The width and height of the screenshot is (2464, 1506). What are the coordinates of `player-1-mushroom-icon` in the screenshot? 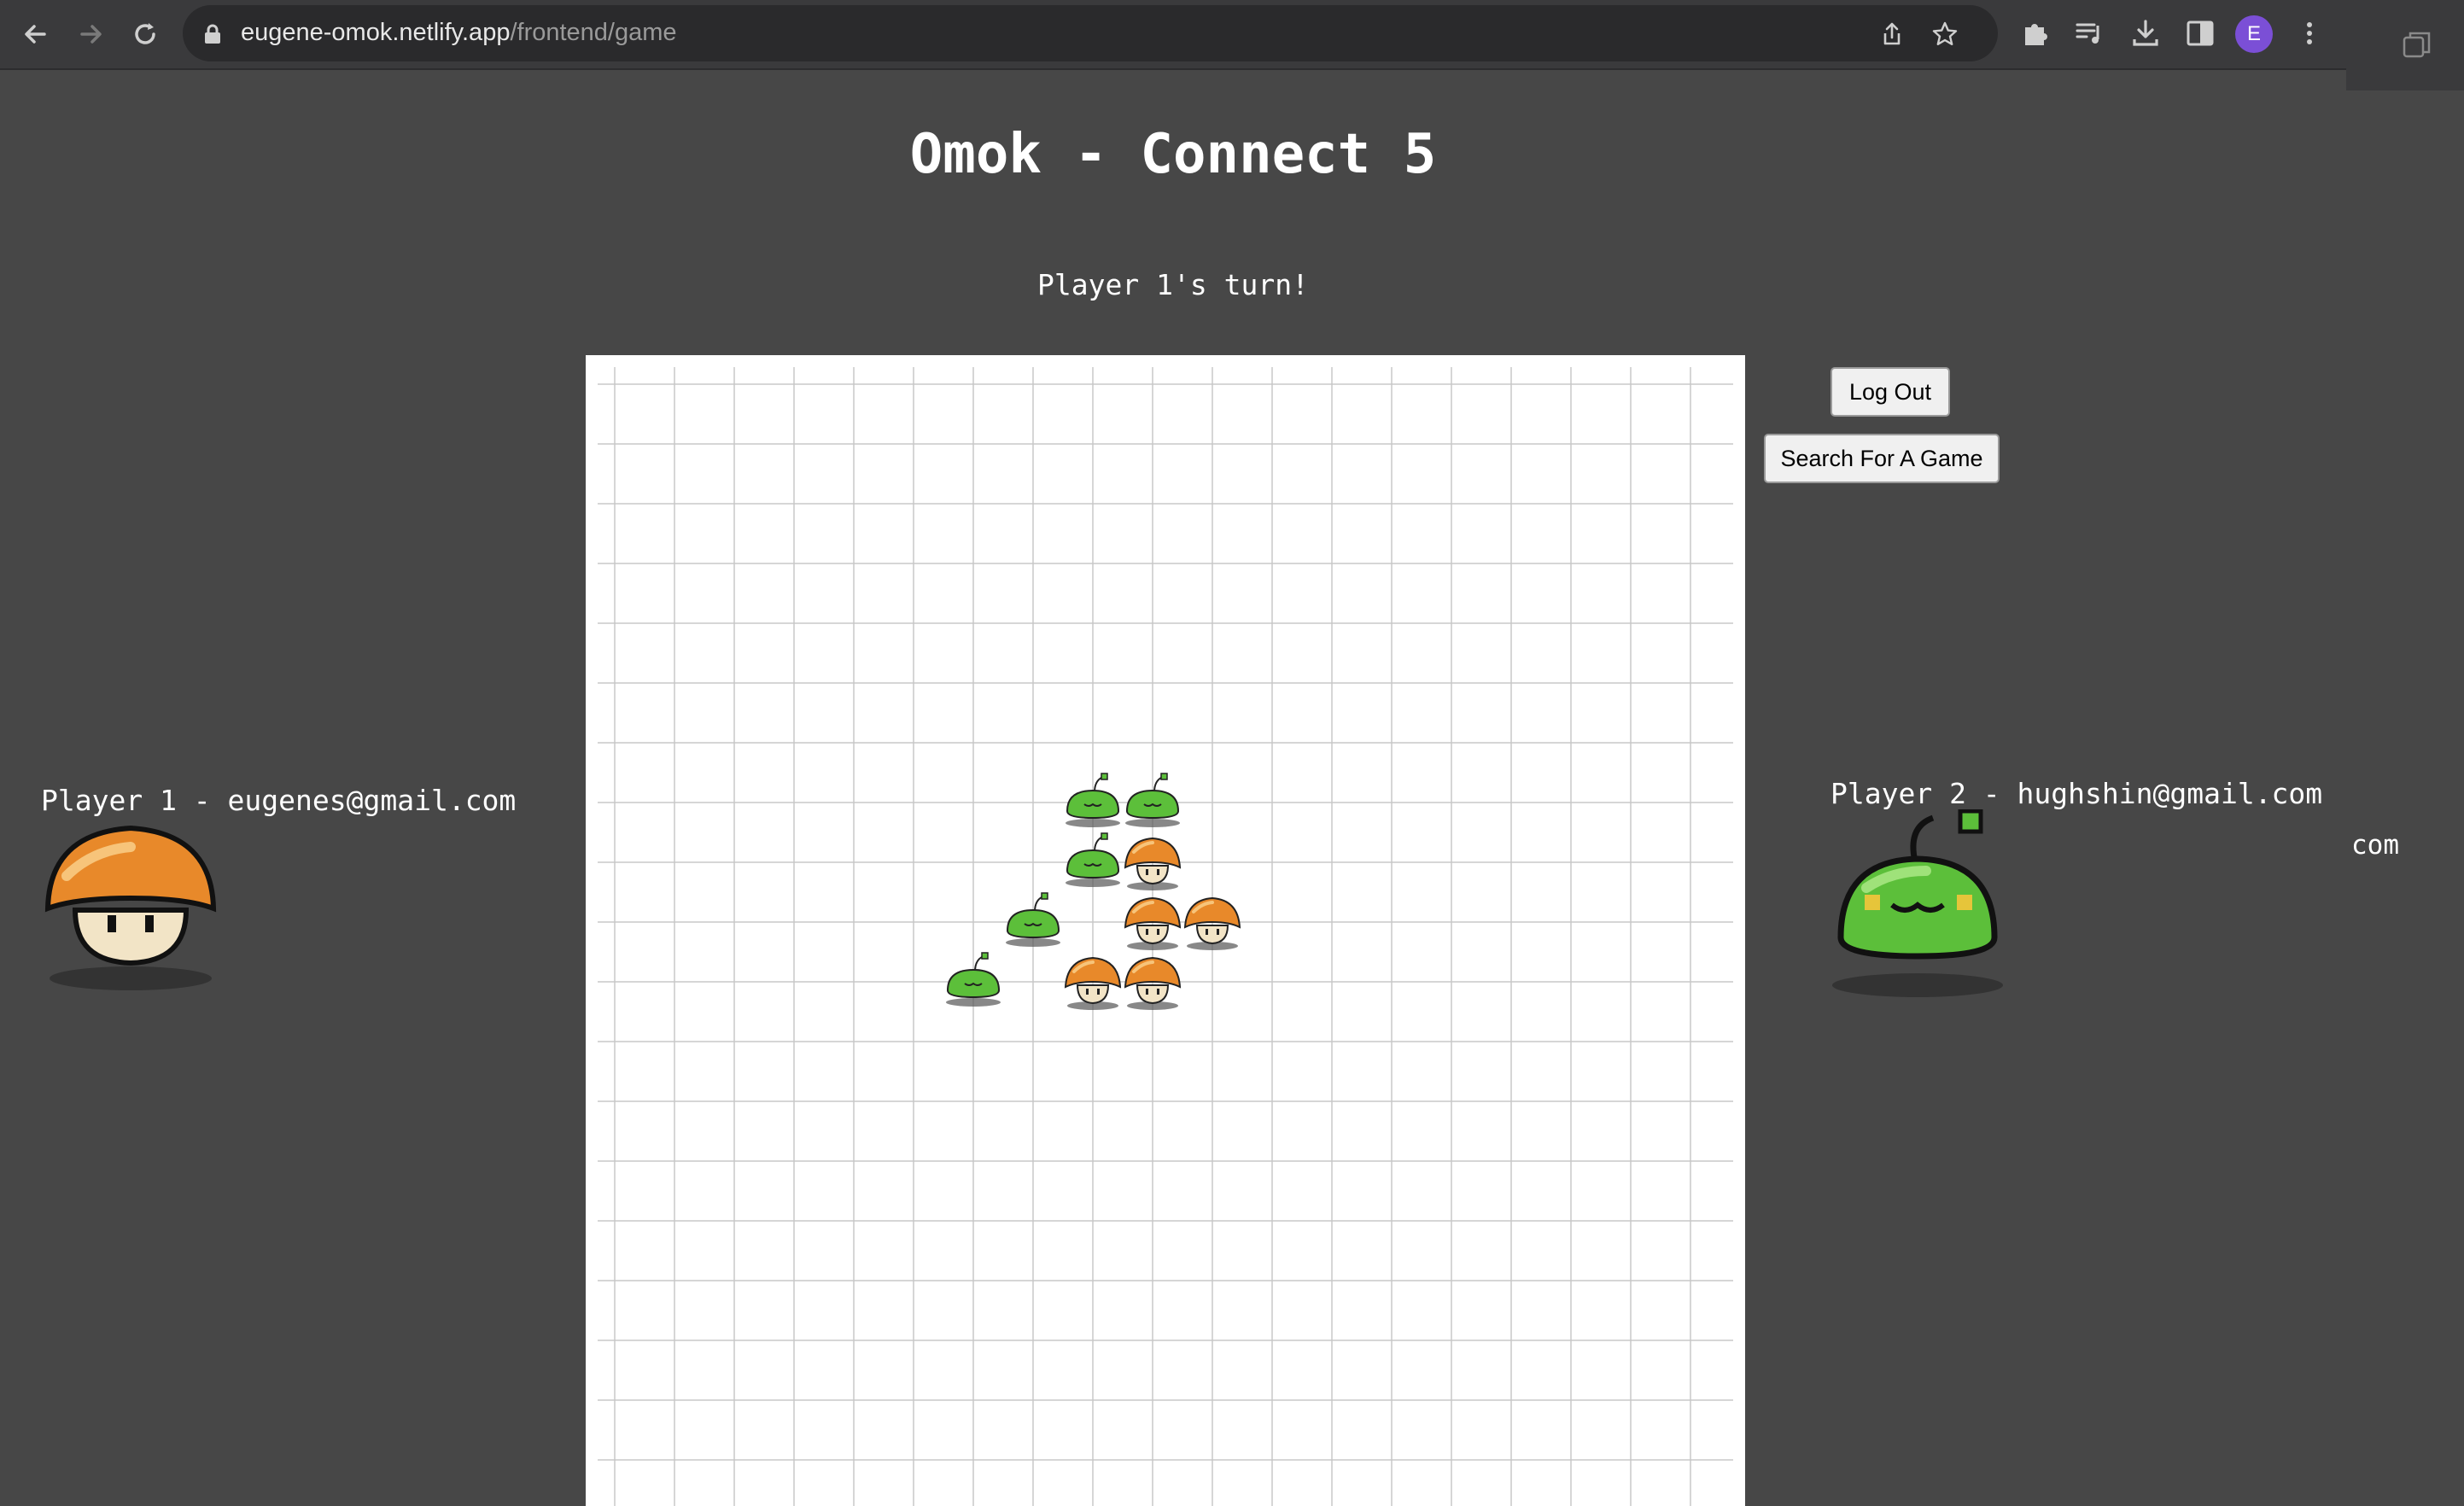 It's located at (130, 907).